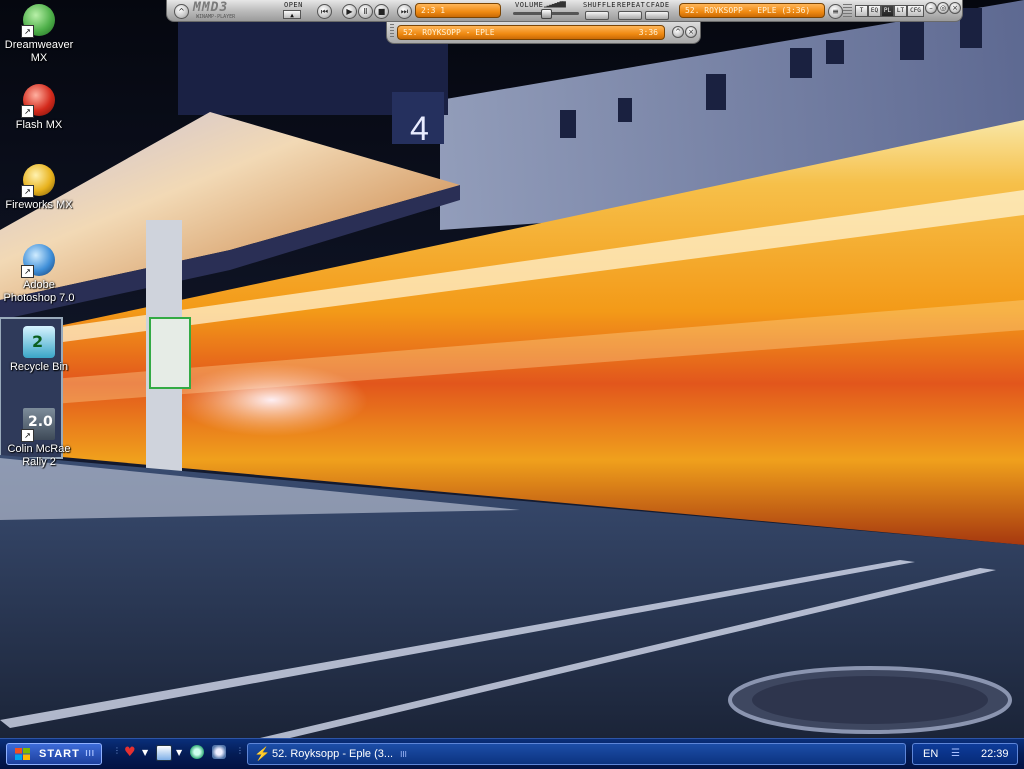  What do you see at coordinates (965, 754) in the screenshot?
I see `system-tray: EN ☰ 22:39` at bounding box center [965, 754].